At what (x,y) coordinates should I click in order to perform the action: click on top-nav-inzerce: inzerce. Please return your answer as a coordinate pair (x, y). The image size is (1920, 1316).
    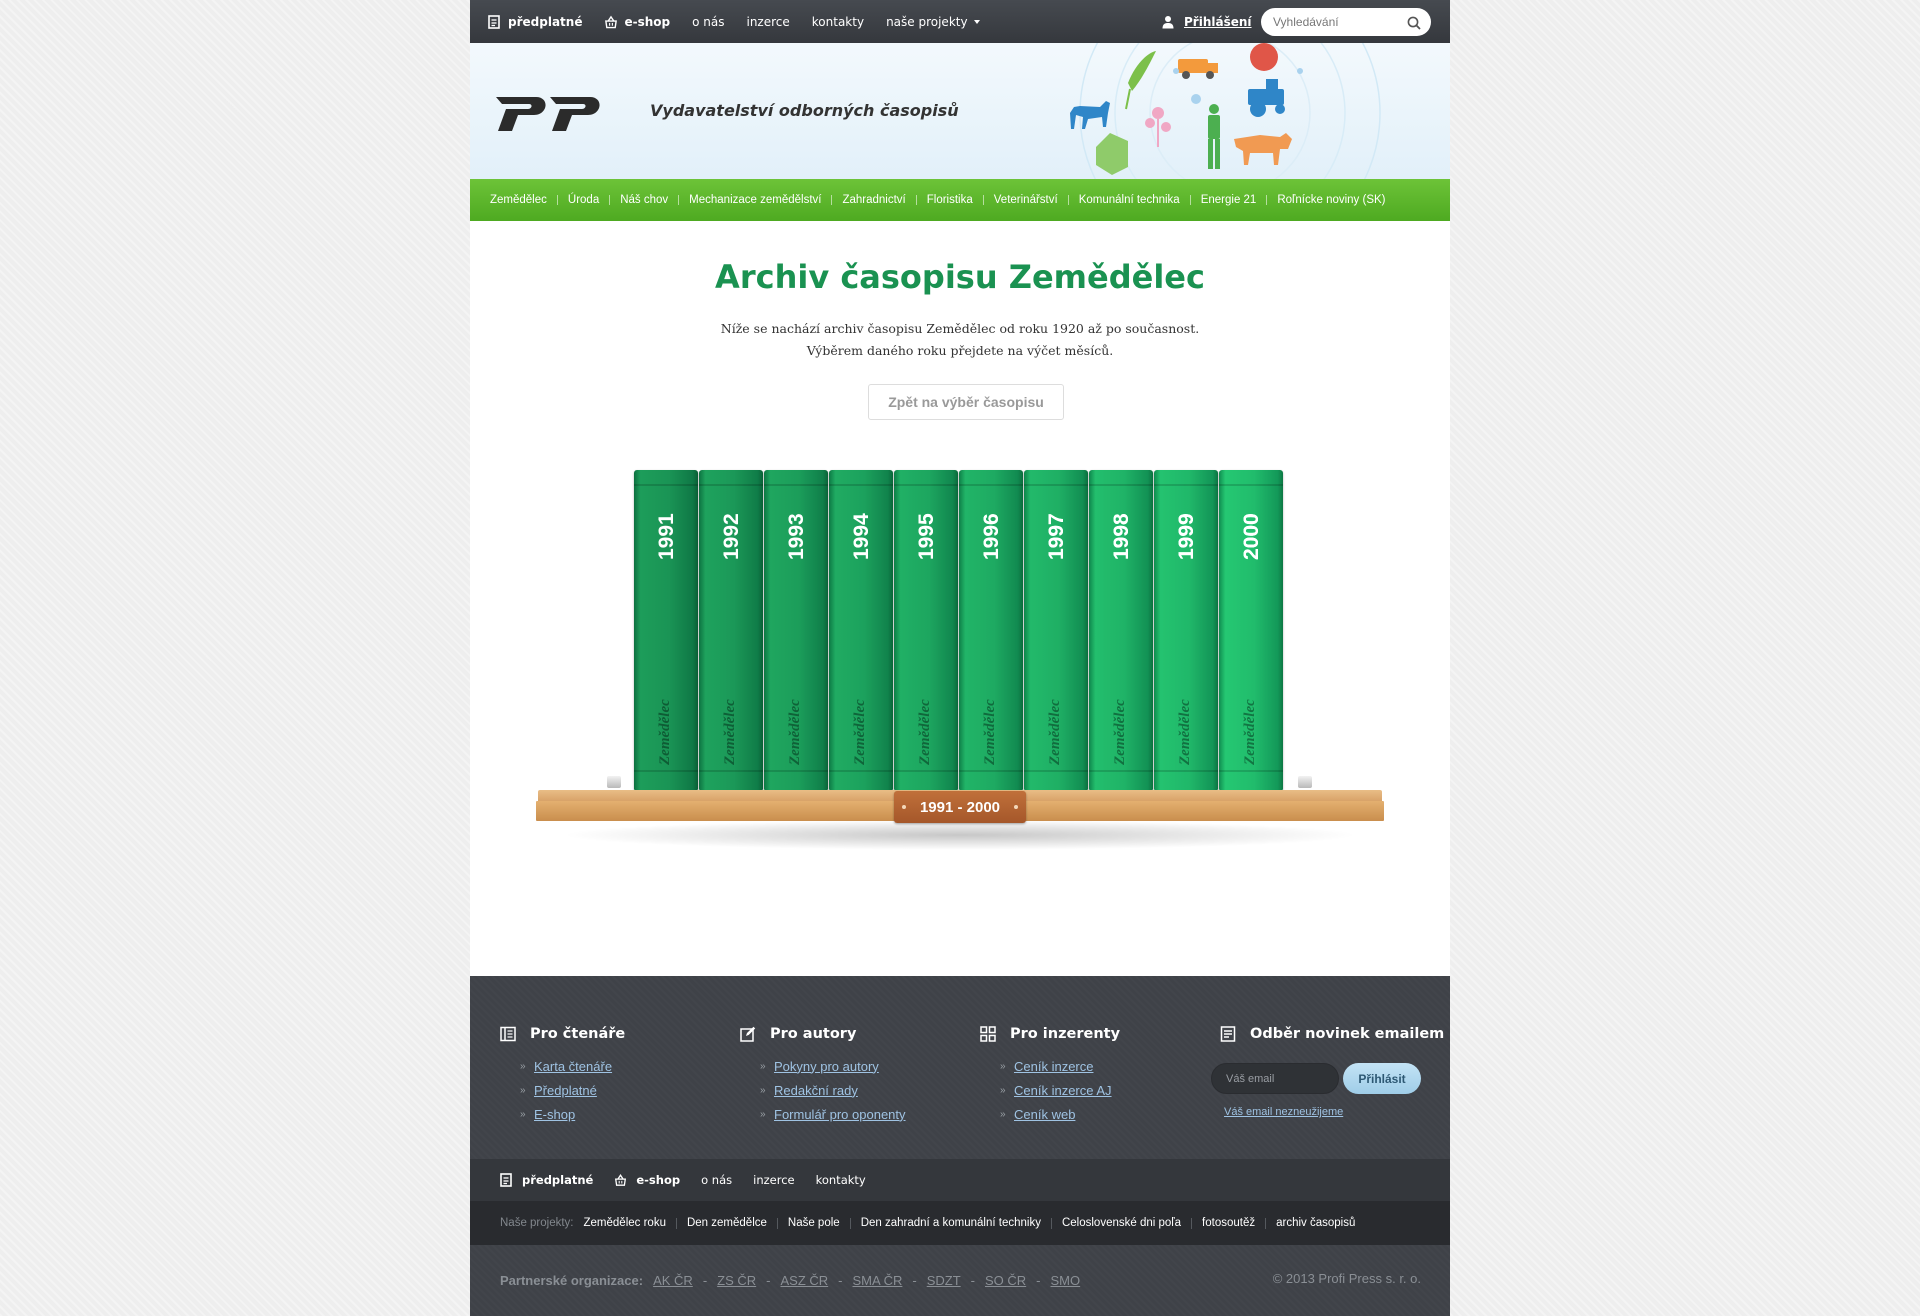
    Looking at the image, I should click on (767, 22).